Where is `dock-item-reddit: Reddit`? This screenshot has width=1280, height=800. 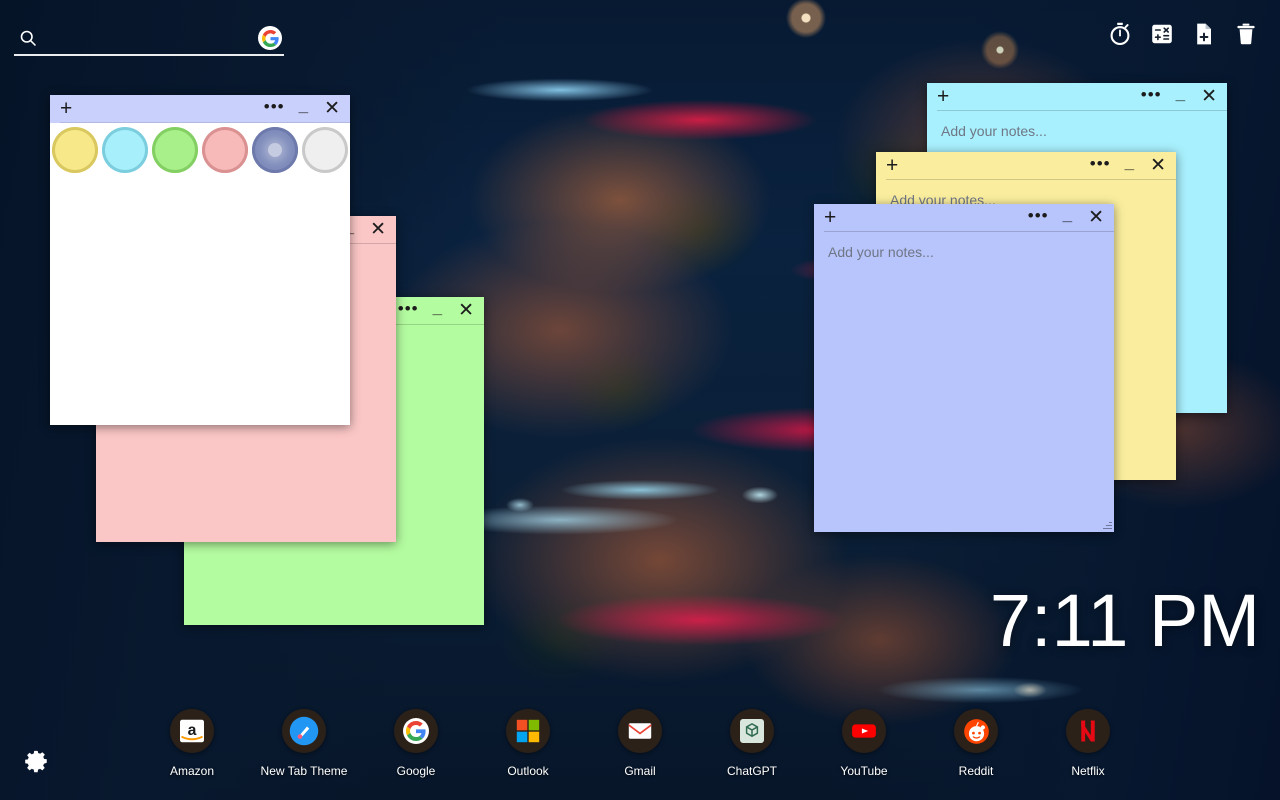 dock-item-reddit: Reddit is located at coordinates (976, 743).